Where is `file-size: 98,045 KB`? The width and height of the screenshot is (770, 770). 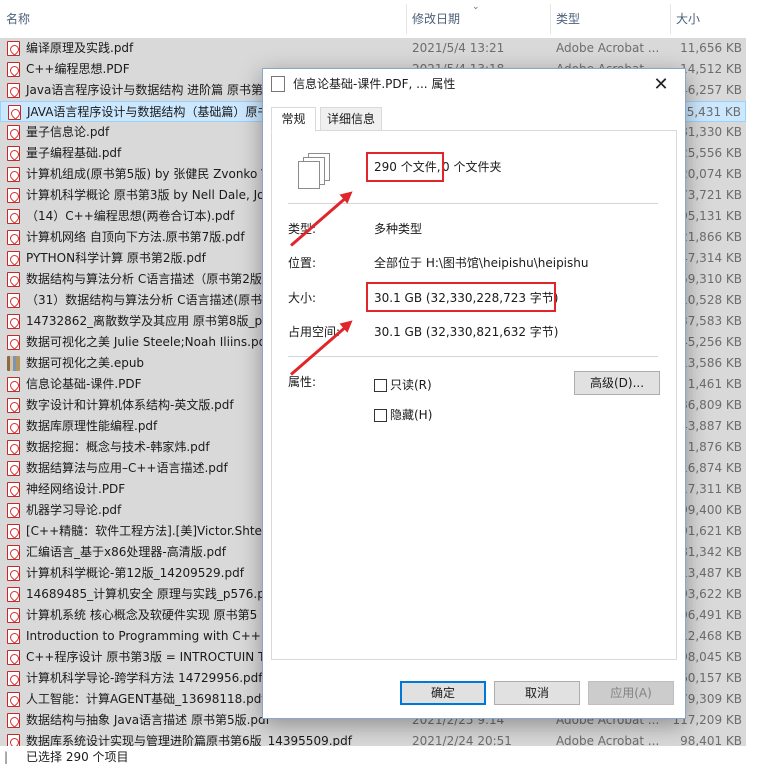
file-size: 98,045 KB is located at coordinates (711, 657).